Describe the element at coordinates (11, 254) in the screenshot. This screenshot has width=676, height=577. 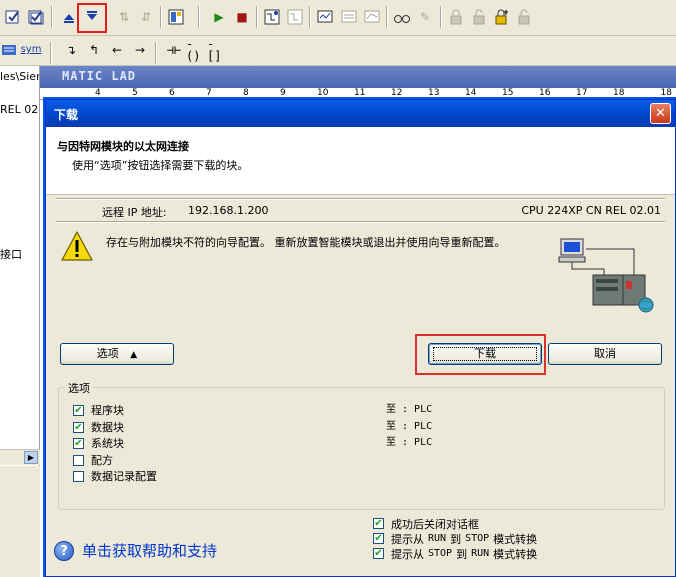
I see `interface-text: 接口` at that location.